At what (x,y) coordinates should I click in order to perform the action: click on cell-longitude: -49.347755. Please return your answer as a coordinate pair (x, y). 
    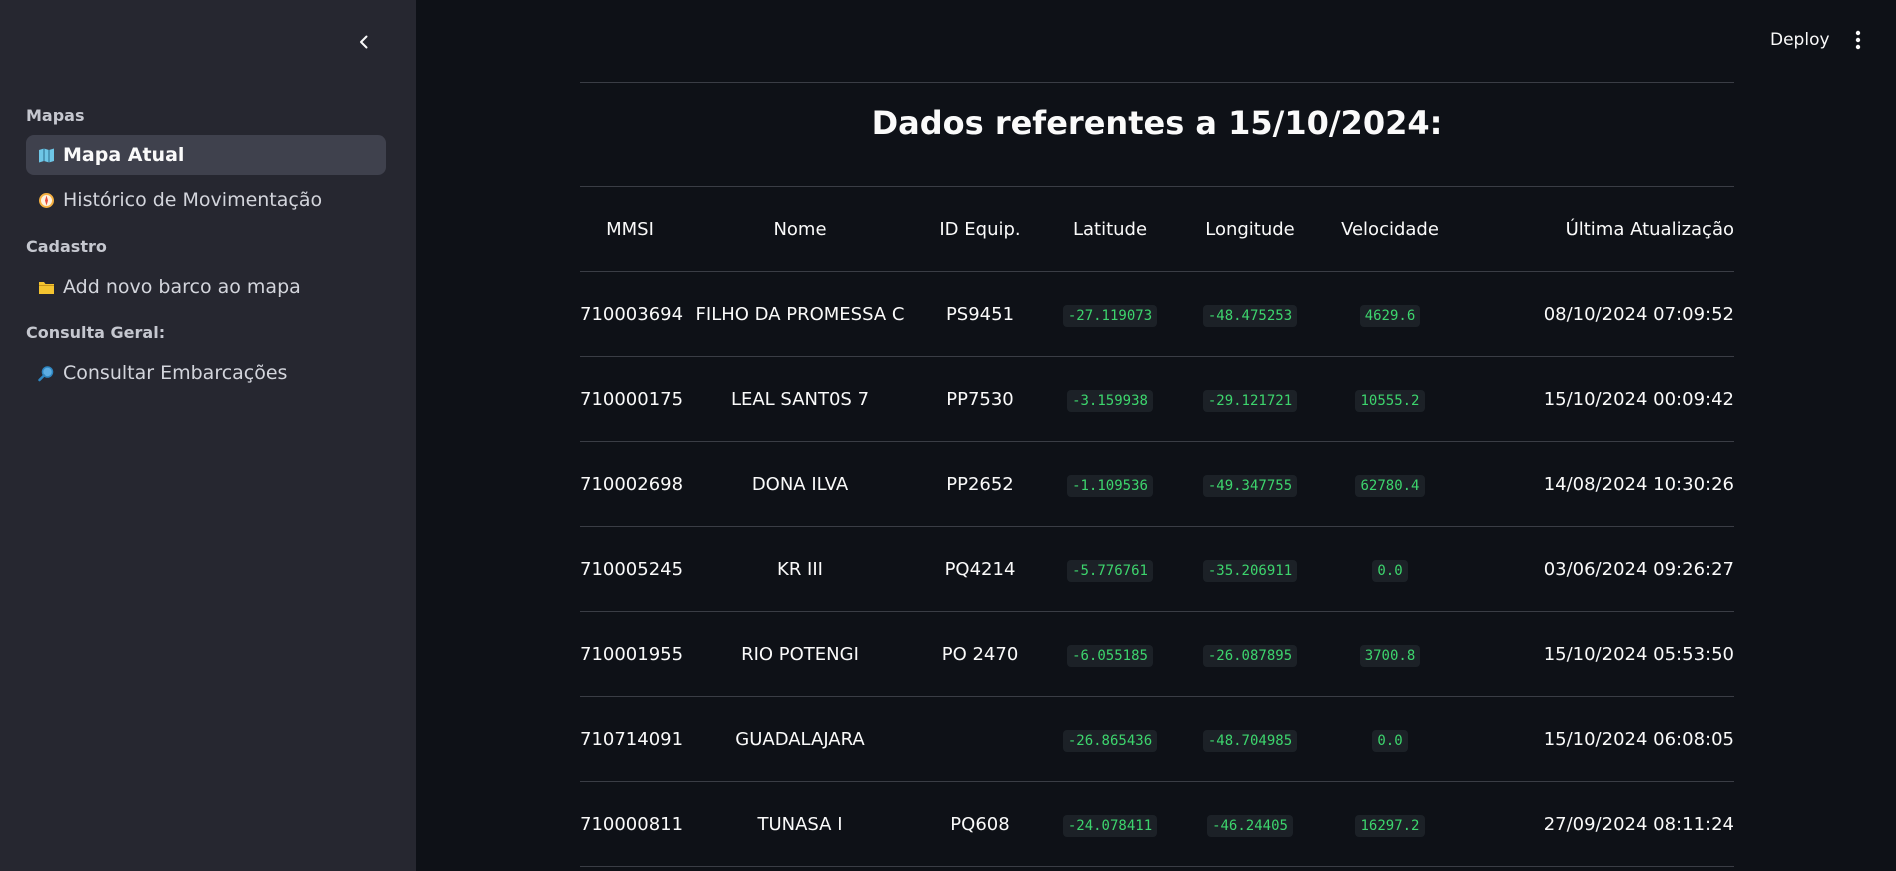
    Looking at the image, I should click on (1250, 484).